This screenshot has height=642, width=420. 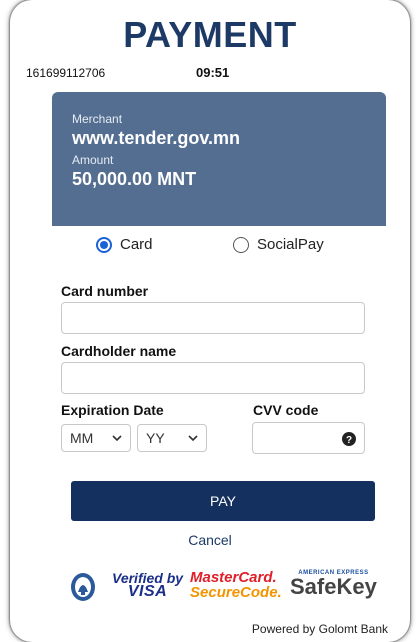 I want to click on powered-by-text: Powered by Golomt Bank, so click(x=319, y=629).